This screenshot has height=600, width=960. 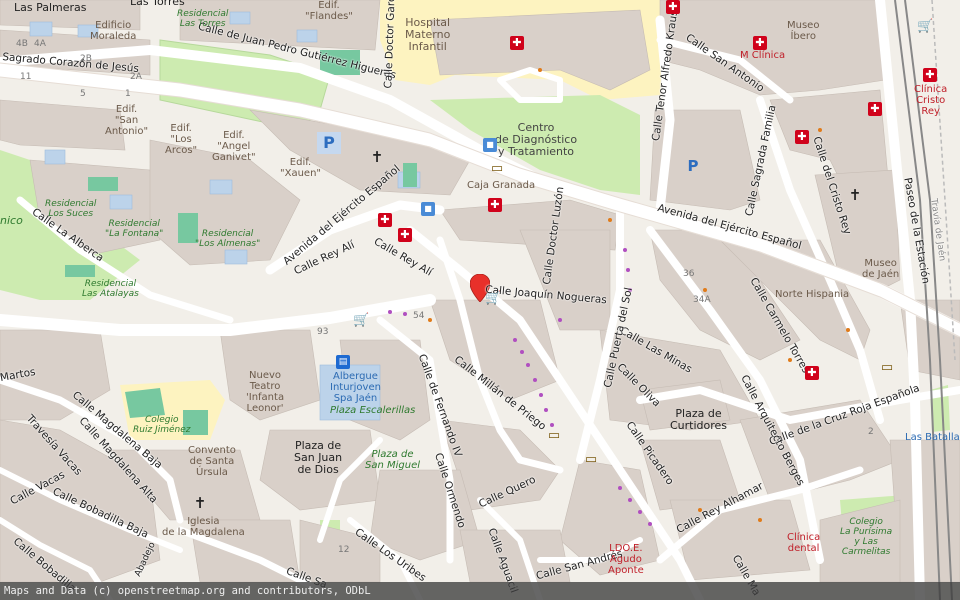 I want to click on poi-label: Convento de Santa Úrsula, so click(x=212, y=461).